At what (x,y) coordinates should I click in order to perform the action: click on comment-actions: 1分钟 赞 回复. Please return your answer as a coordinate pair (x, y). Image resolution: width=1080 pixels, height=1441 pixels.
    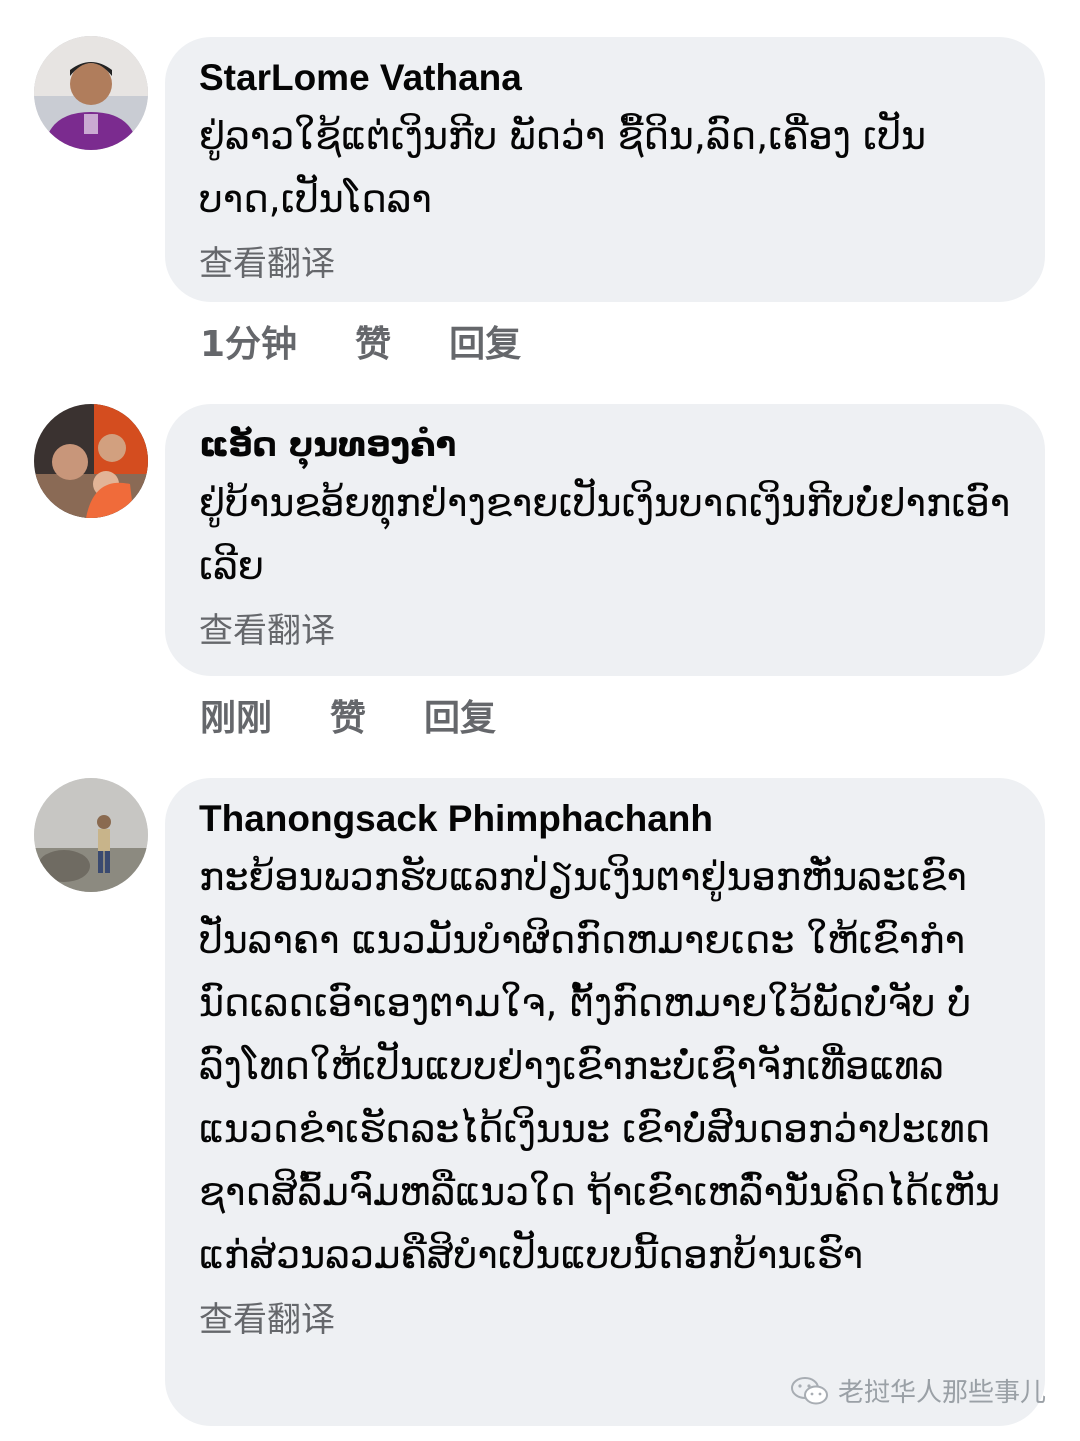
    Looking at the image, I should click on (389, 345).